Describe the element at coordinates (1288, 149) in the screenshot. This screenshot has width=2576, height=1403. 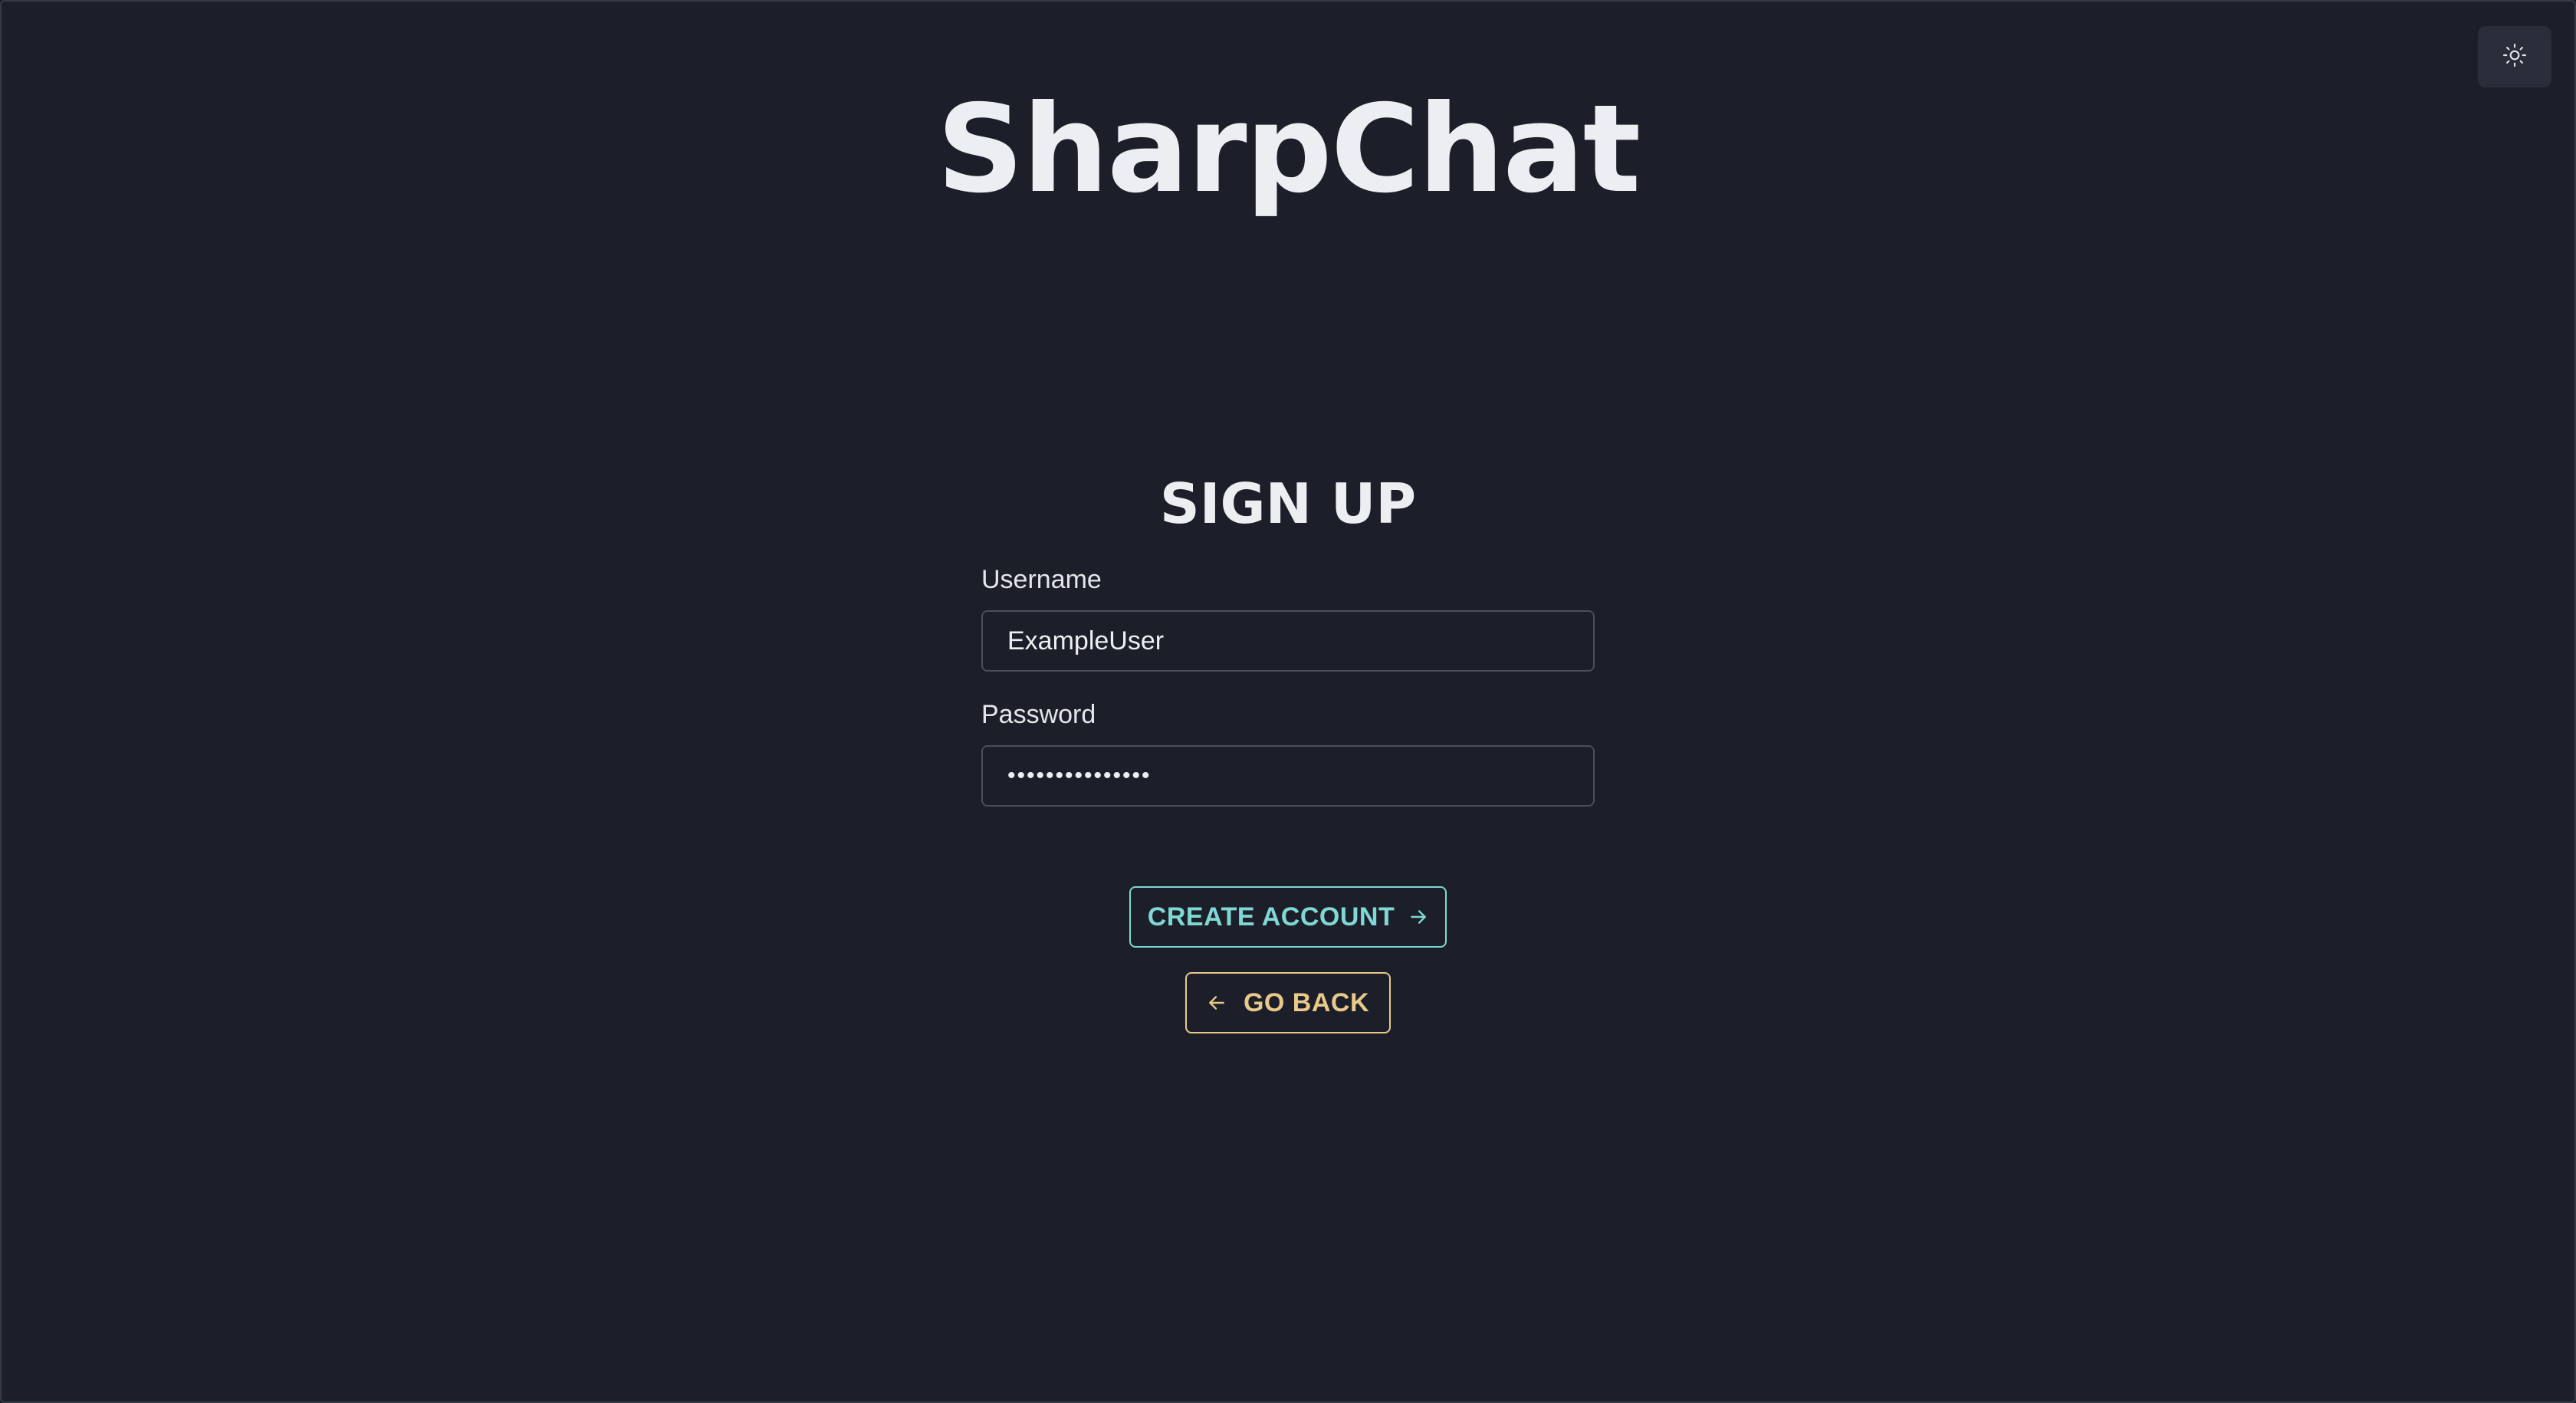
I see `app-title: SharpChat` at that location.